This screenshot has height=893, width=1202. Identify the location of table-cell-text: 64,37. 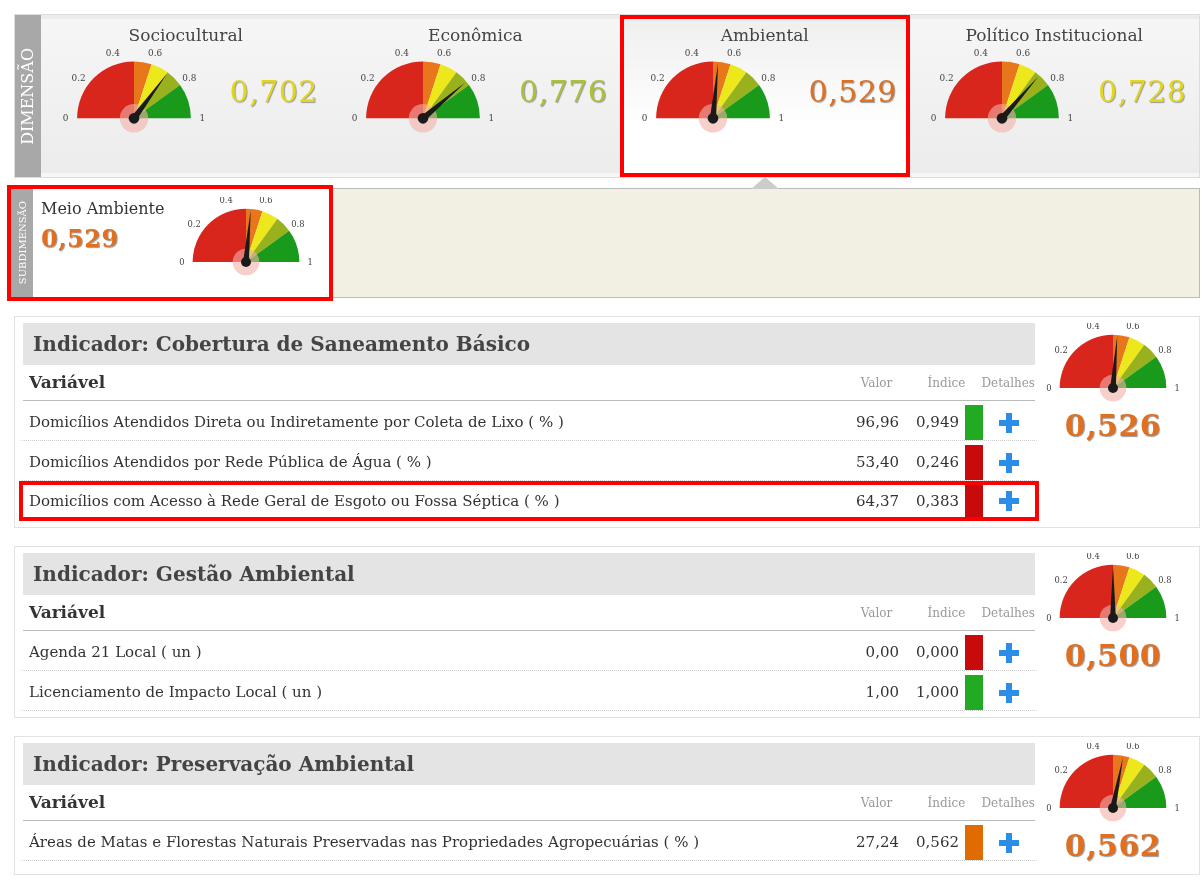
(877, 501).